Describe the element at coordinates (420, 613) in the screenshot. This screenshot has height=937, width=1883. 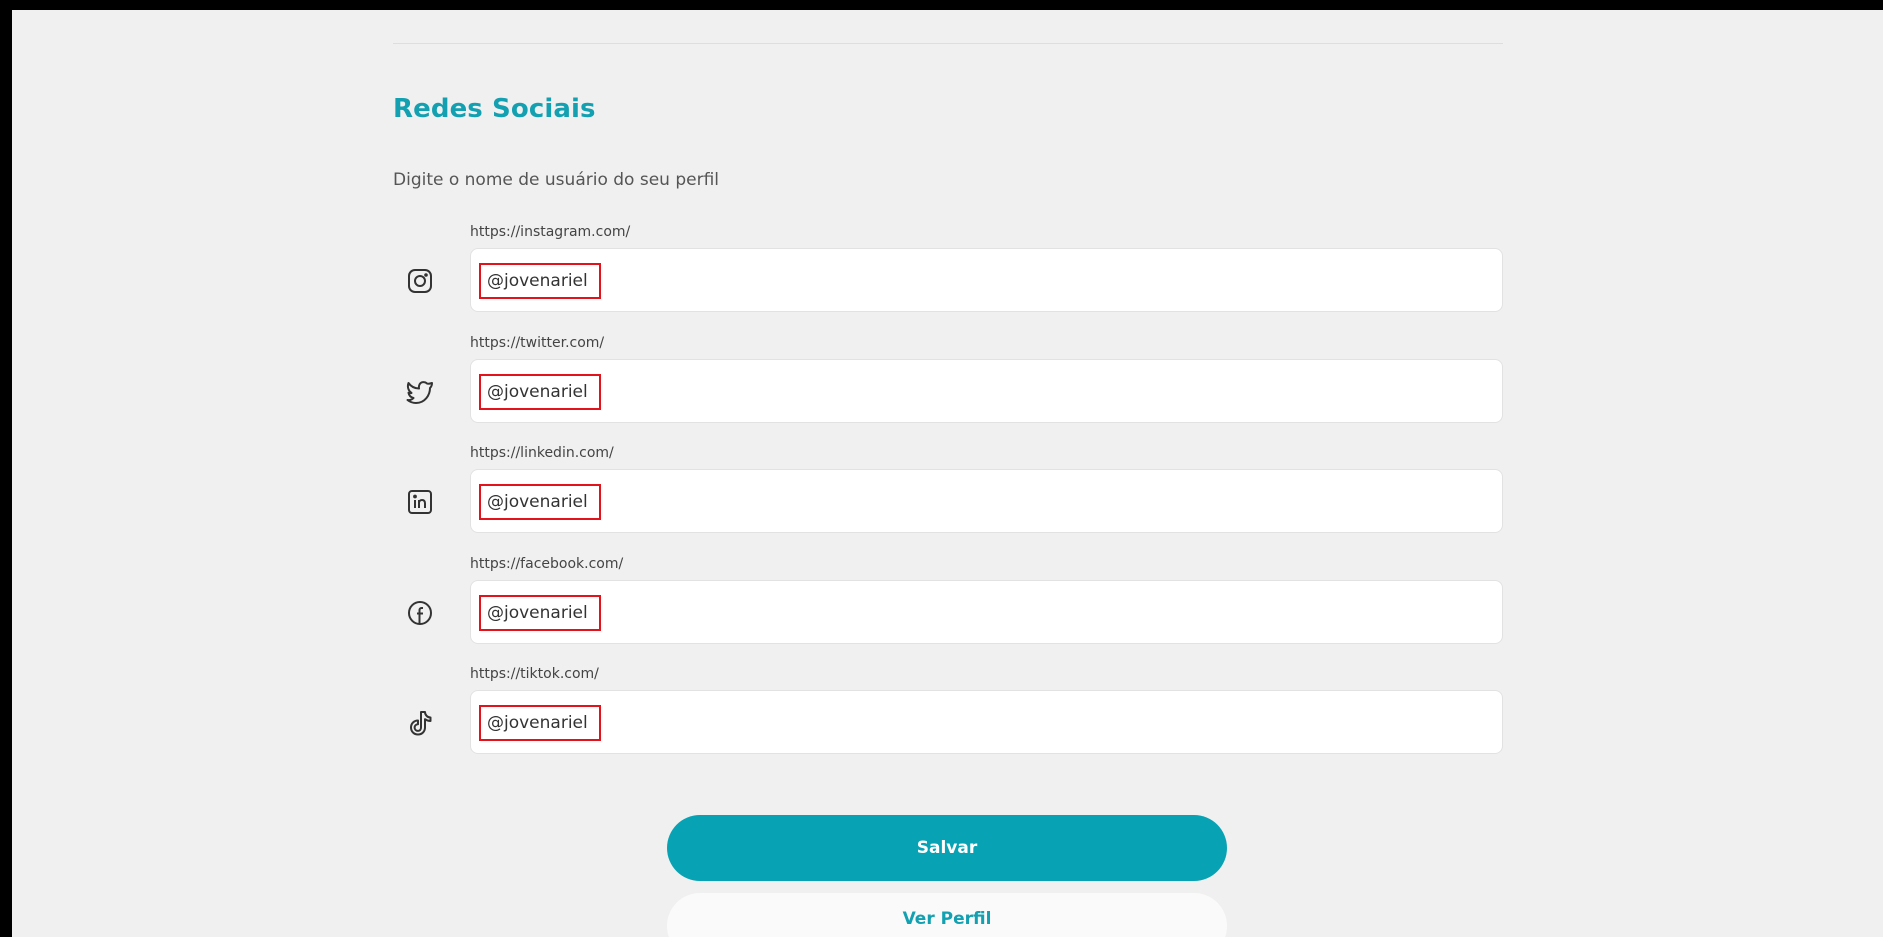
I see `facebook-icon` at that location.